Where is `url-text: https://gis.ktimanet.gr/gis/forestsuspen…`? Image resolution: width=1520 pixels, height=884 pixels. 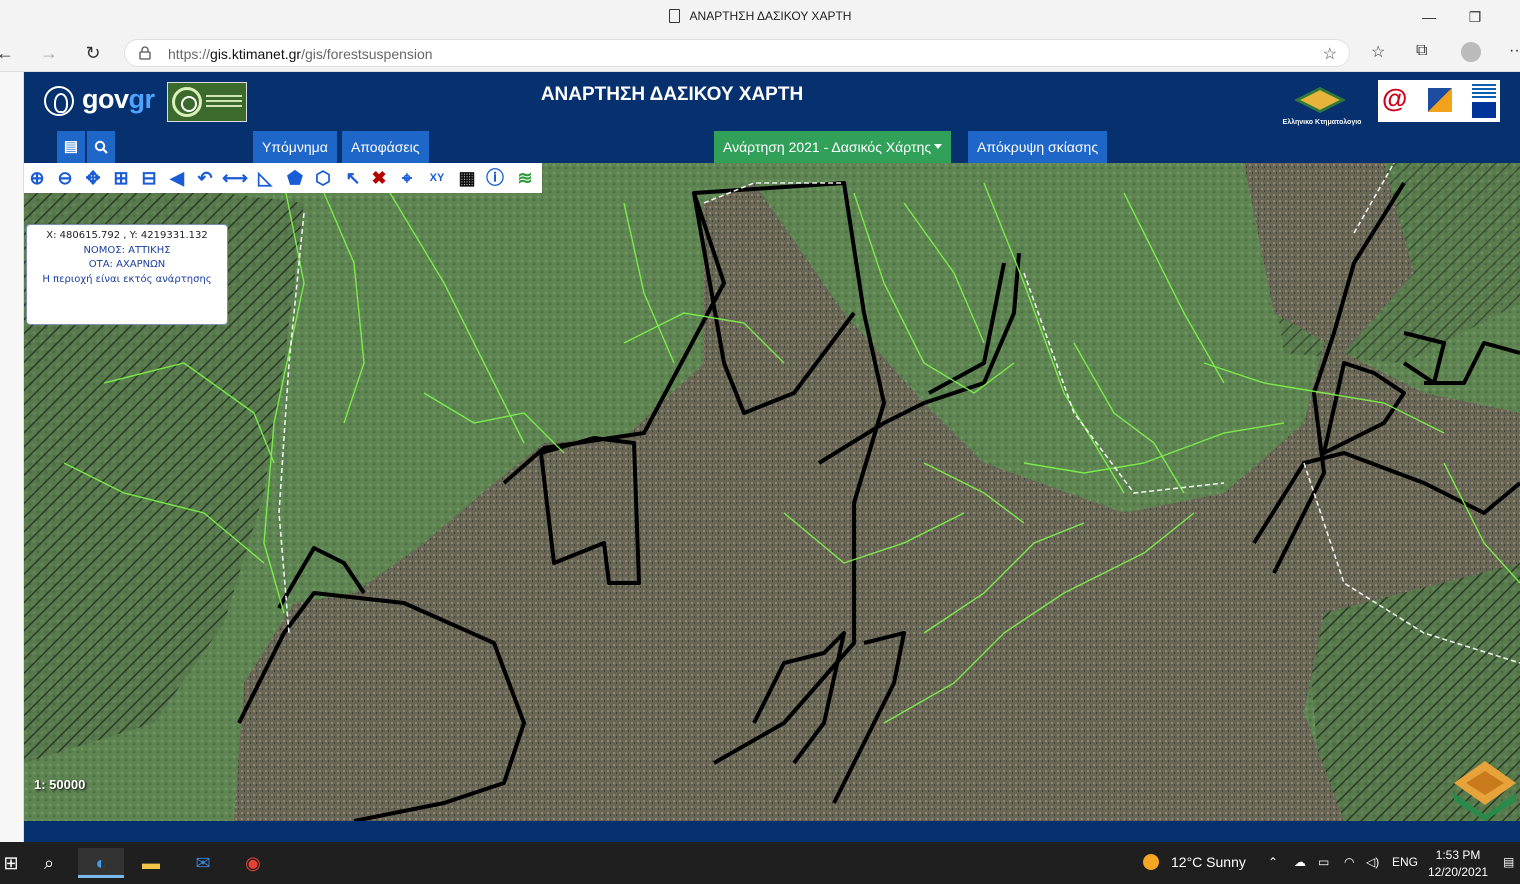
url-text: https://gis.ktimanet.gr/gis/forestsuspen… is located at coordinates (300, 54).